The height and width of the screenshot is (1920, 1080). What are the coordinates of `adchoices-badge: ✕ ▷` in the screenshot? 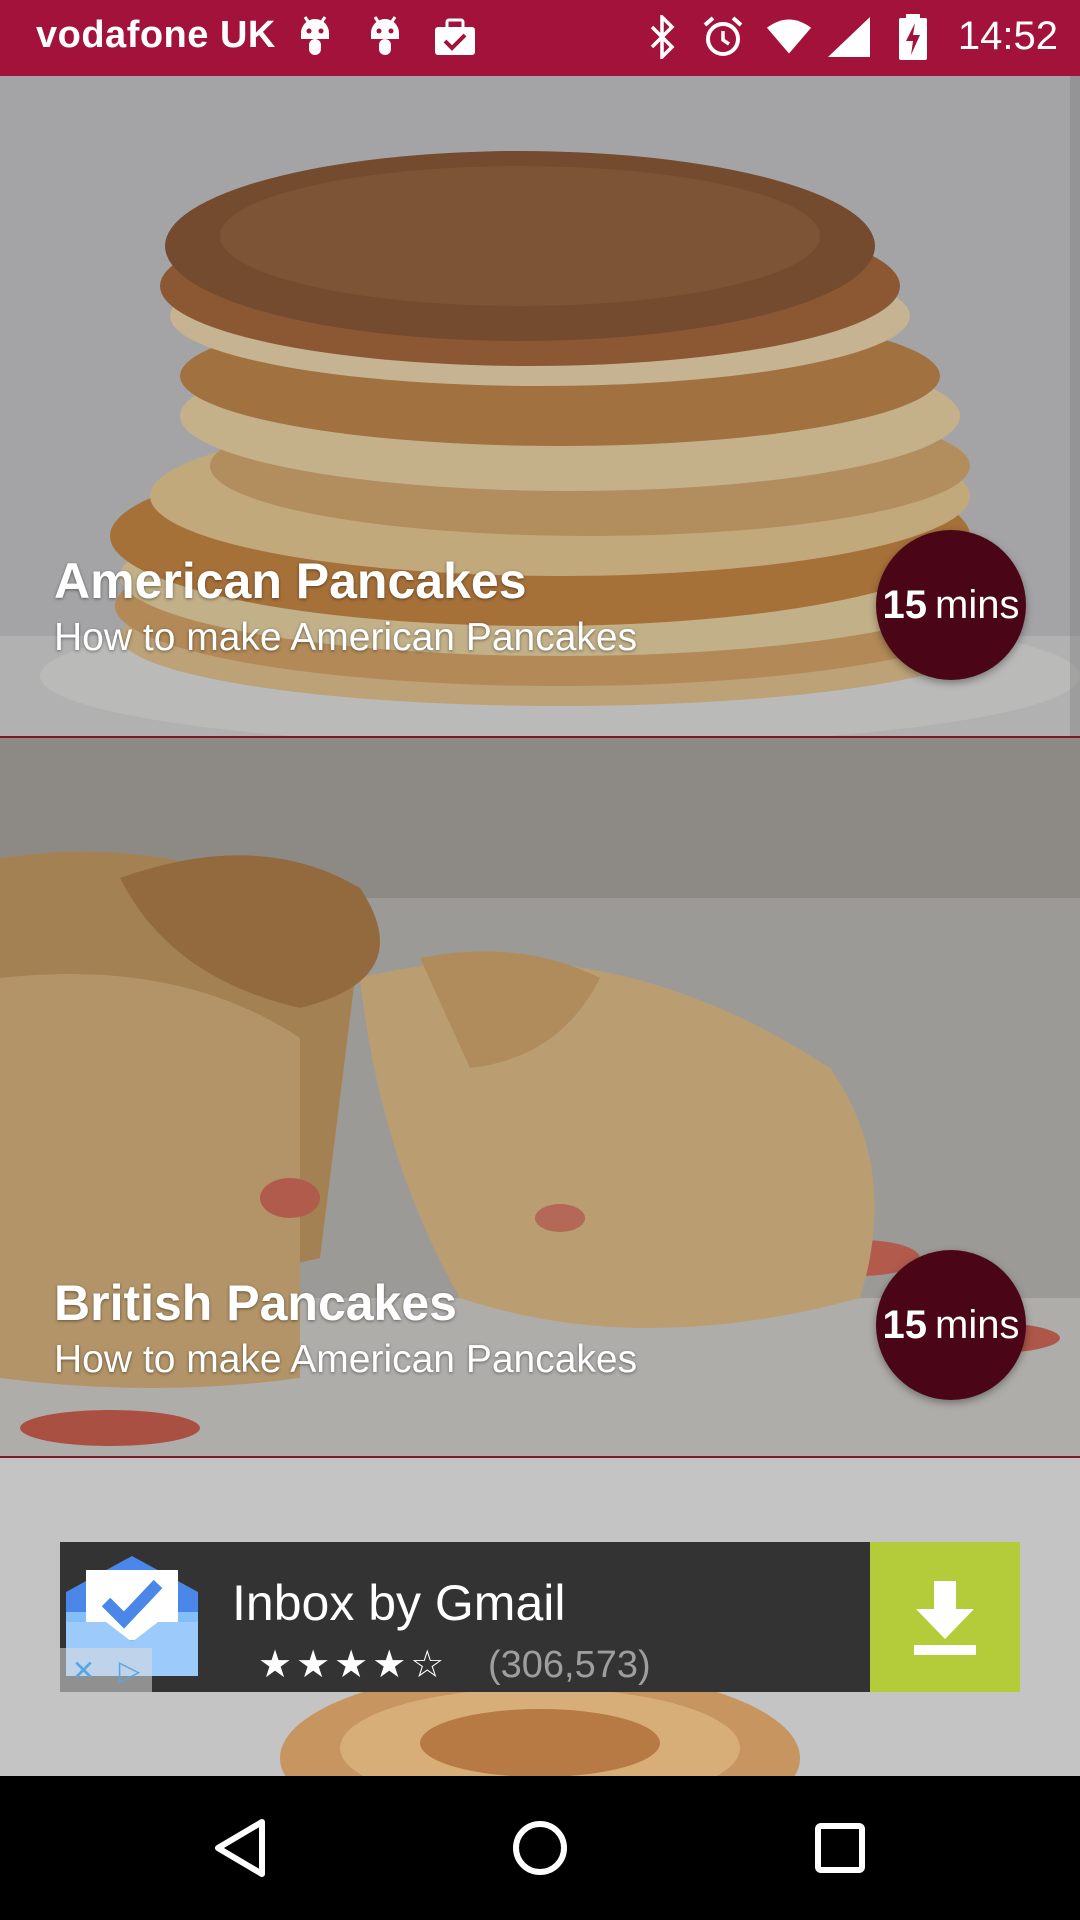 It's located at (106, 1670).